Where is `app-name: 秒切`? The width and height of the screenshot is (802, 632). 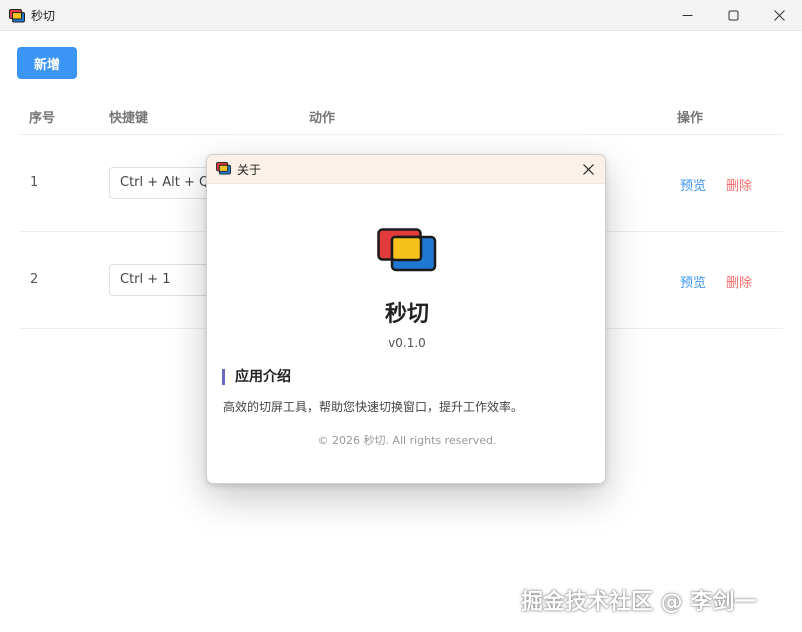 app-name: 秒切 is located at coordinates (406, 314).